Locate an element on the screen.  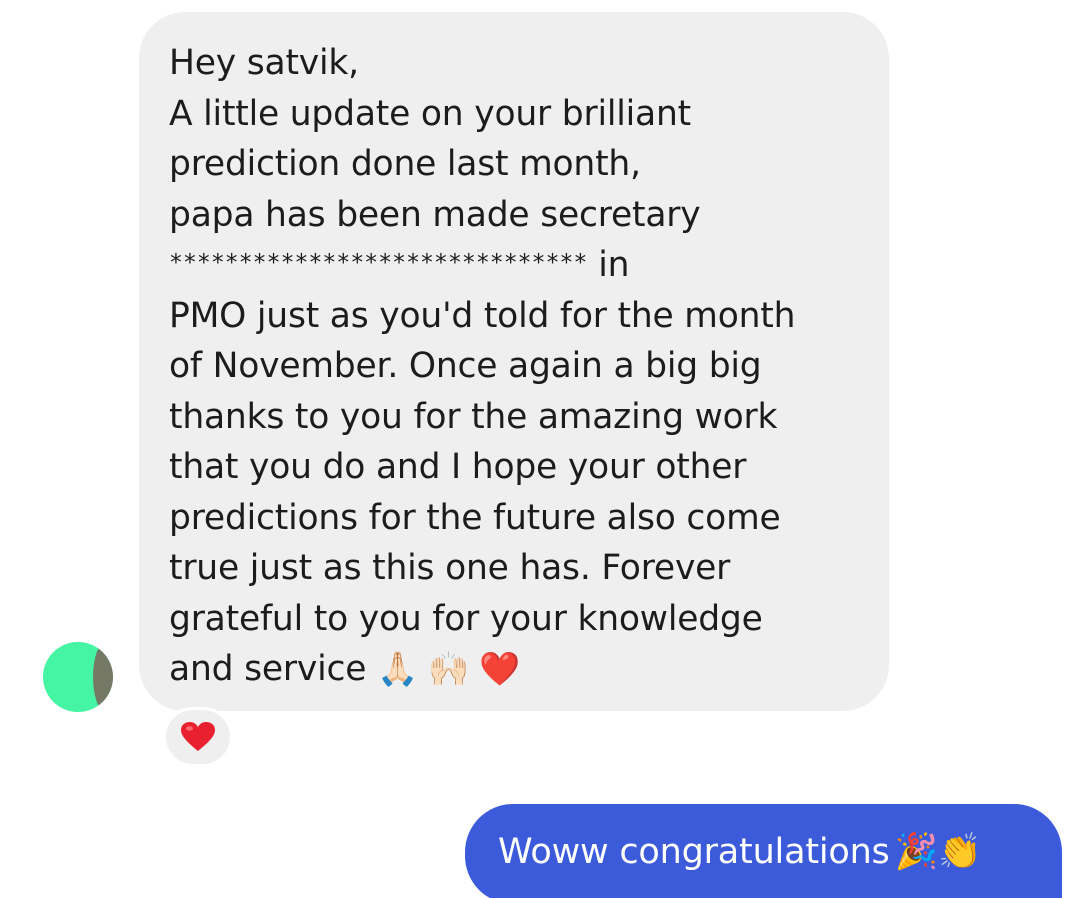
message-line: thanks to you for the amazing work is located at coordinates (473, 416).